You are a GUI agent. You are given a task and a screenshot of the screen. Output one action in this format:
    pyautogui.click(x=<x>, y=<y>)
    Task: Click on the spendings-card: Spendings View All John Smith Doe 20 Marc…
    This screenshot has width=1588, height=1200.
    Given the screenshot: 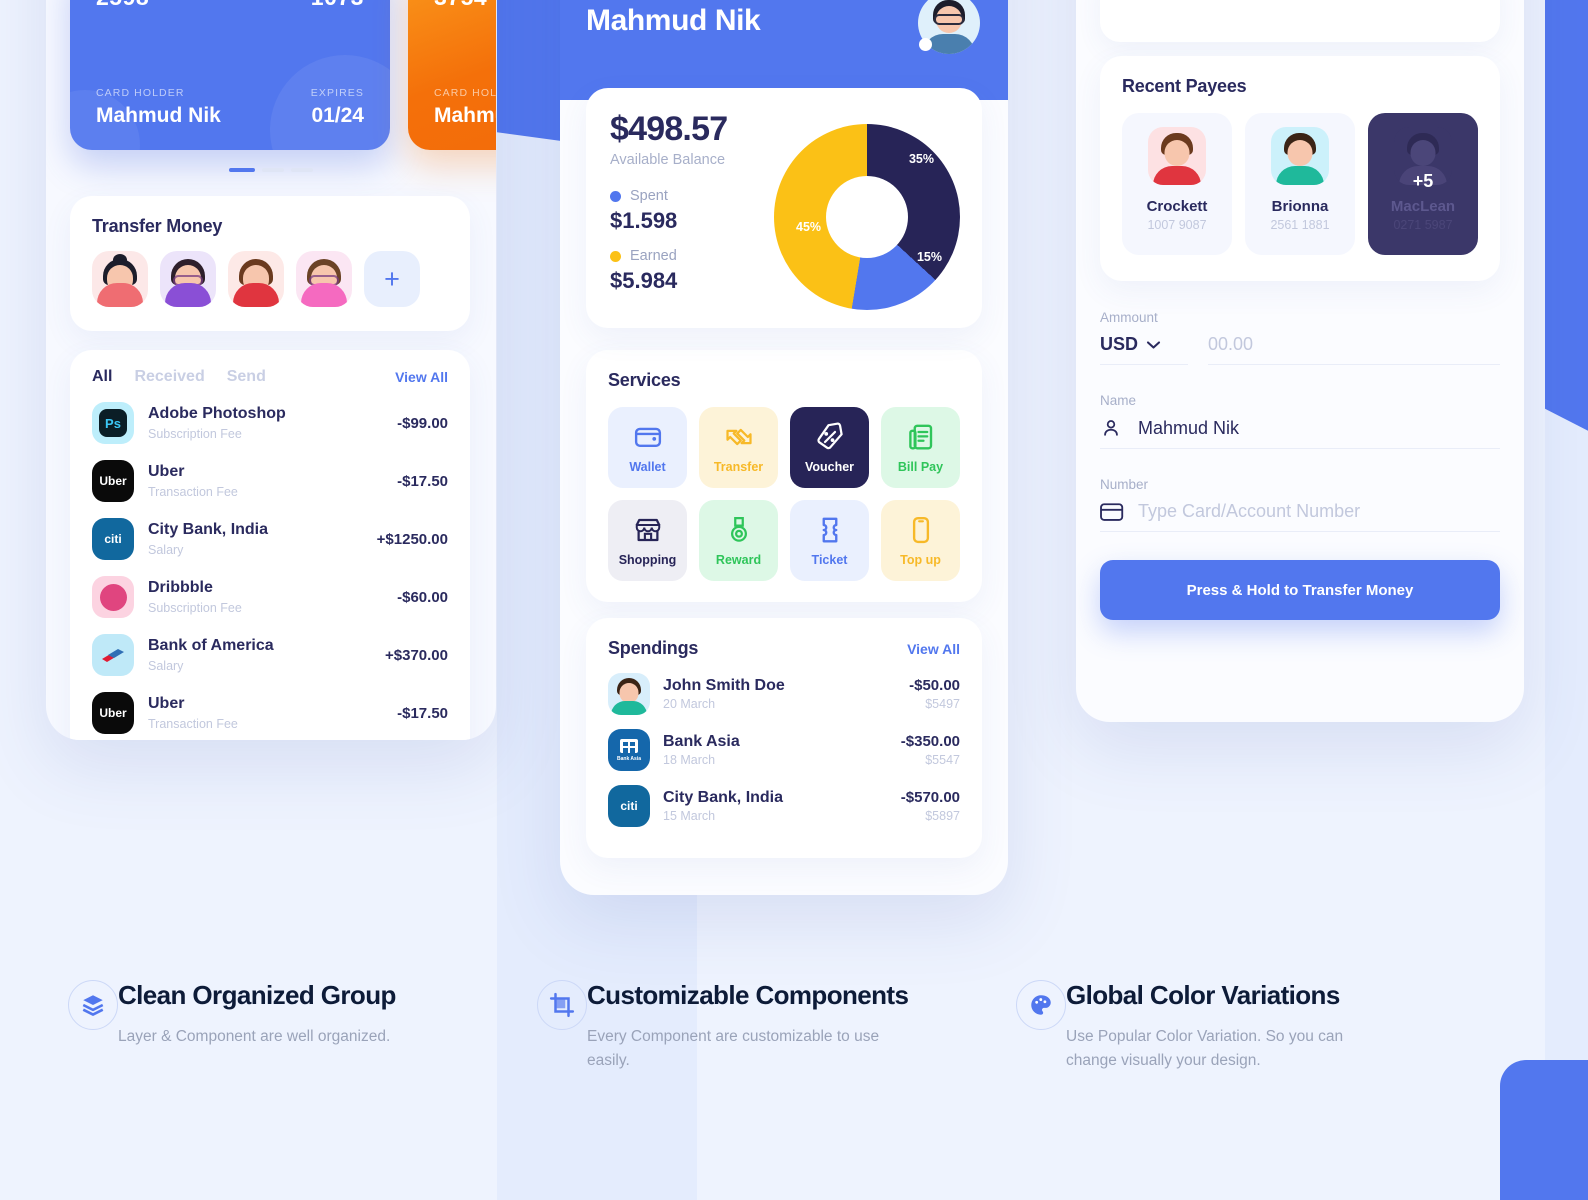 What is the action you would take?
    pyautogui.click(x=784, y=738)
    